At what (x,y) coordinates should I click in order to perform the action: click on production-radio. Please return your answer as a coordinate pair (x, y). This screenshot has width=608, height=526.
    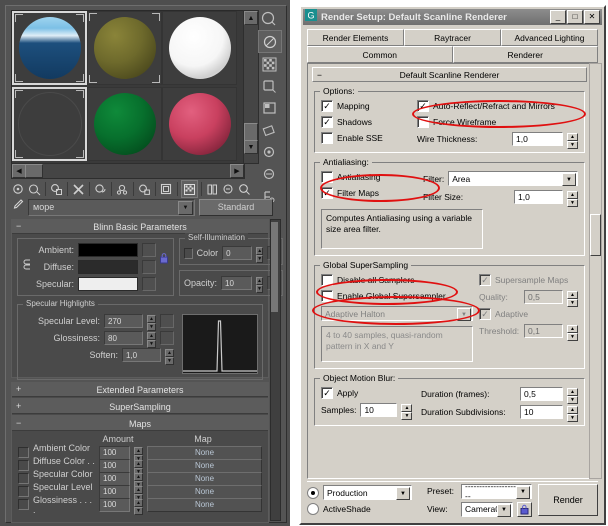
    Looking at the image, I should click on (313, 492).